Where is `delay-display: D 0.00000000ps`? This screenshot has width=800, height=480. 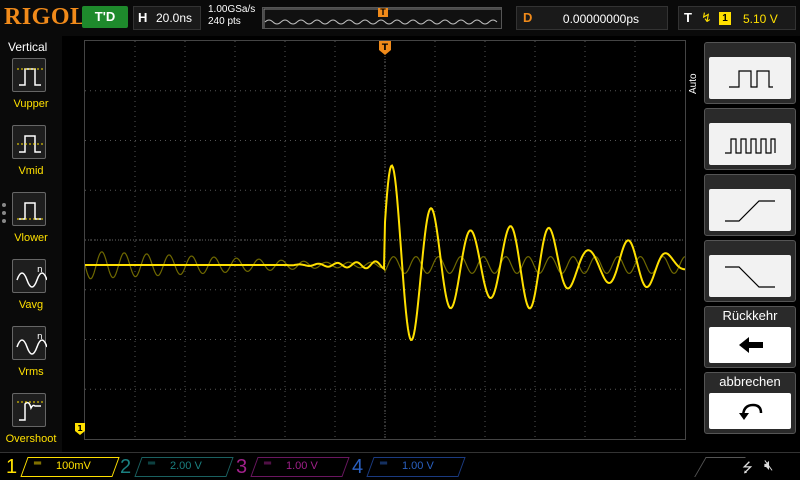 delay-display: D 0.00000000ps is located at coordinates (592, 18).